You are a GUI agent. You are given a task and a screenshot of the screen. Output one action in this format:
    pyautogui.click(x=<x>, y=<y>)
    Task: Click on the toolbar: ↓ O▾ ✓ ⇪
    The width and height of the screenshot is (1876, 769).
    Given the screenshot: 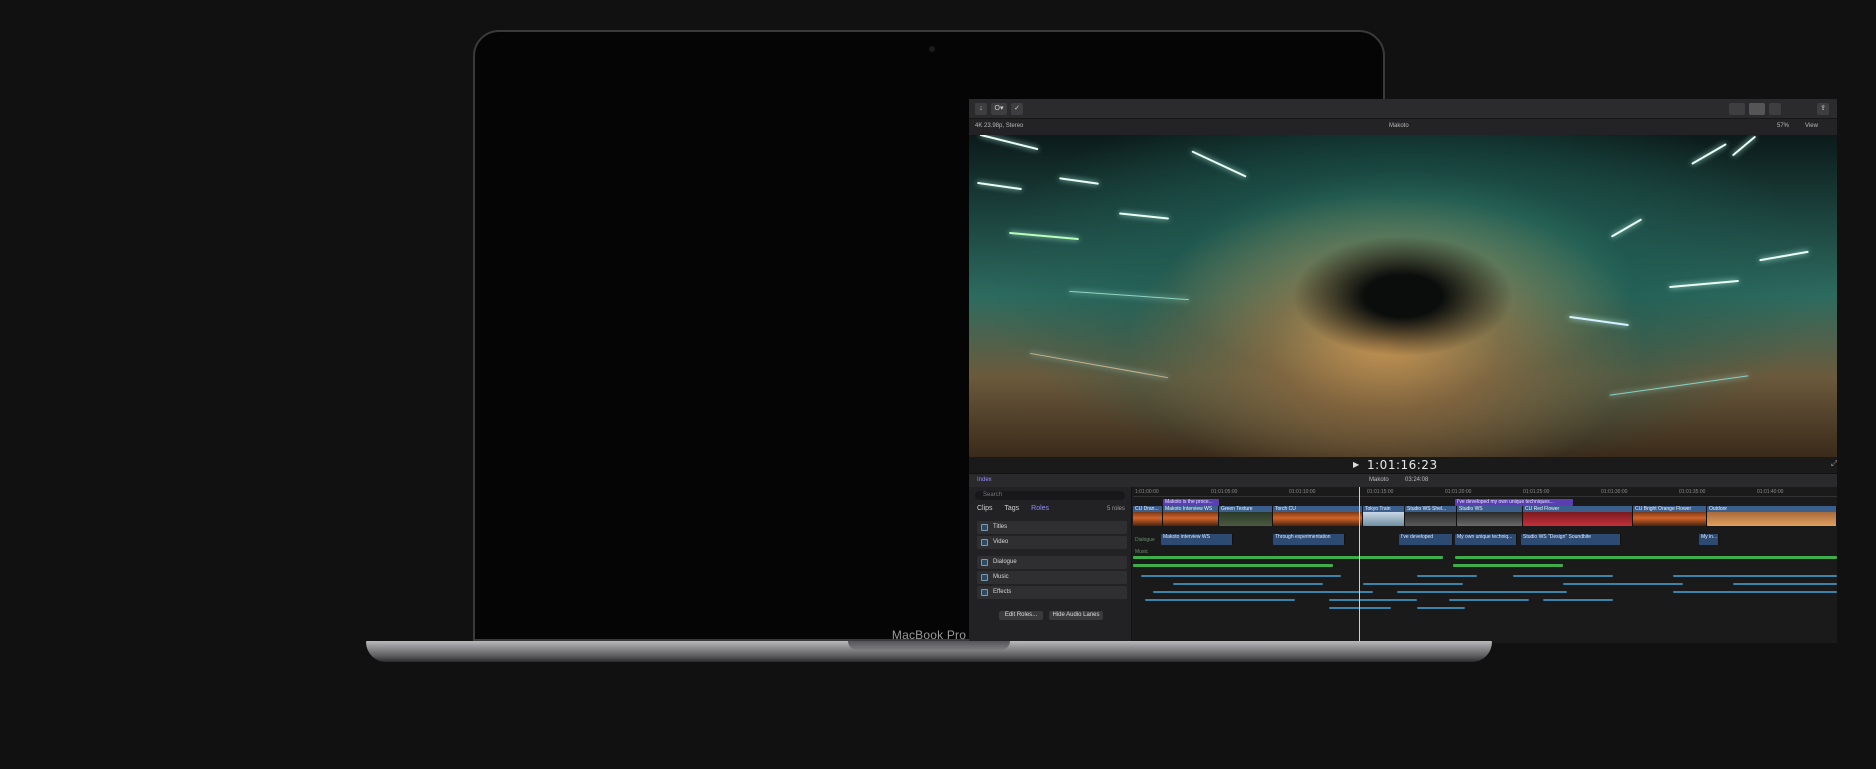 What is the action you would take?
    pyautogui.click(x=1403, y=109)
    